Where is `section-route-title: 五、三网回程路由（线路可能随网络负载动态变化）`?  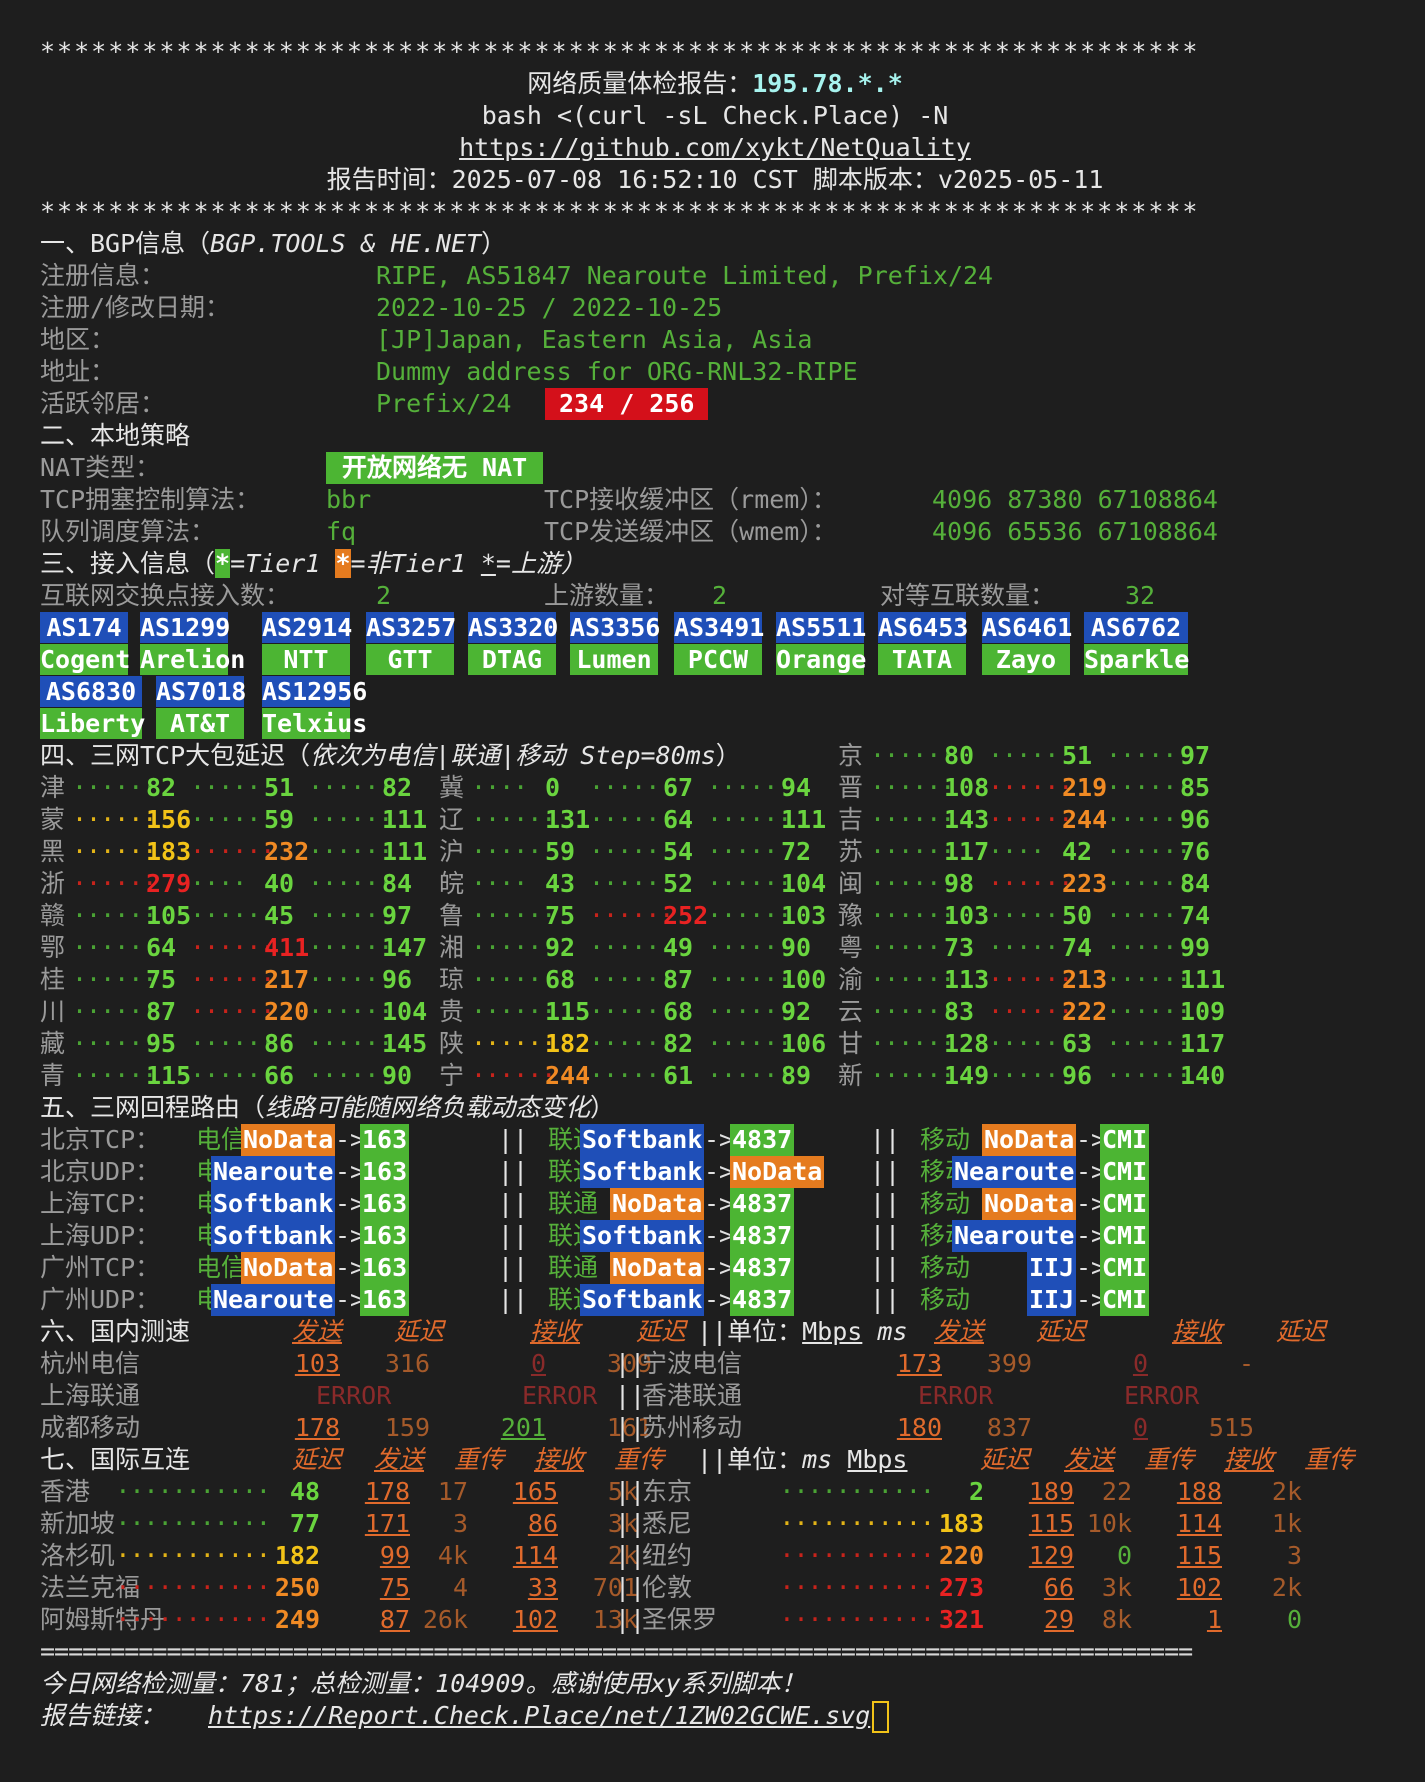 section-route-title: 五、三网回程路由（线路可能随网络负载动态变化） is located at coordinates (328, 1107).